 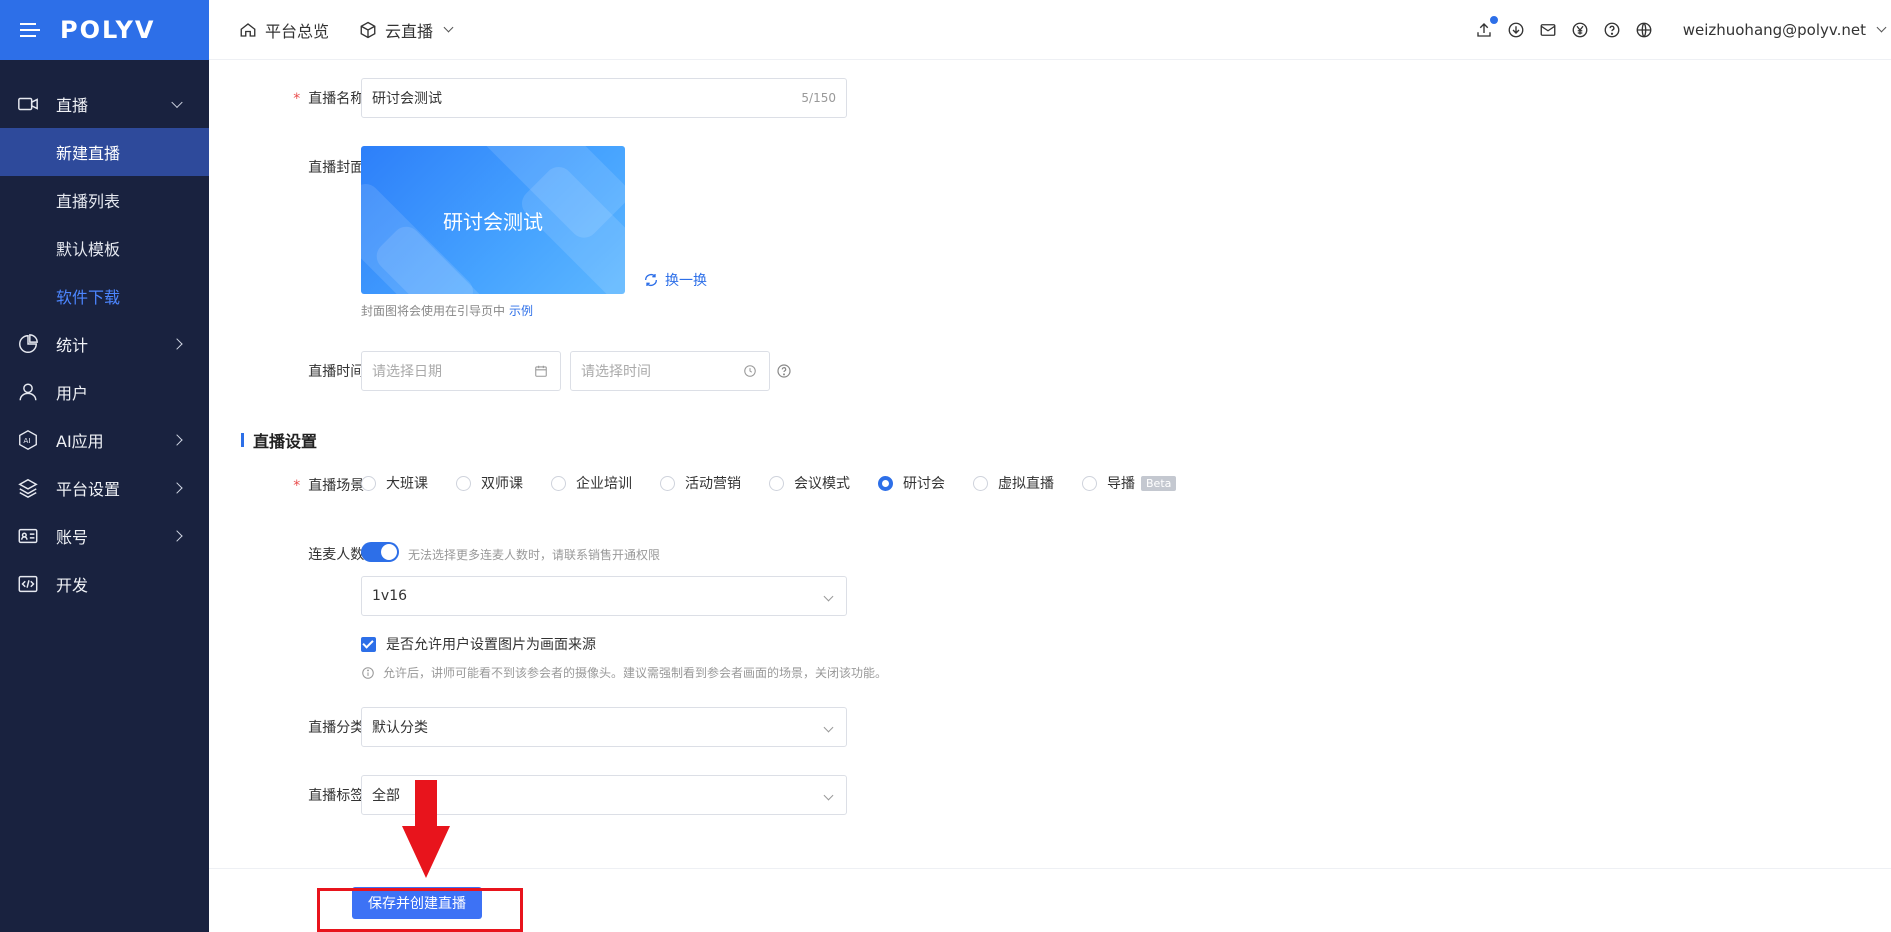 What do you see at coordinates (521, 311) in the screenshot?
I see `example-link: 示例` at bounding box center [521, 311].